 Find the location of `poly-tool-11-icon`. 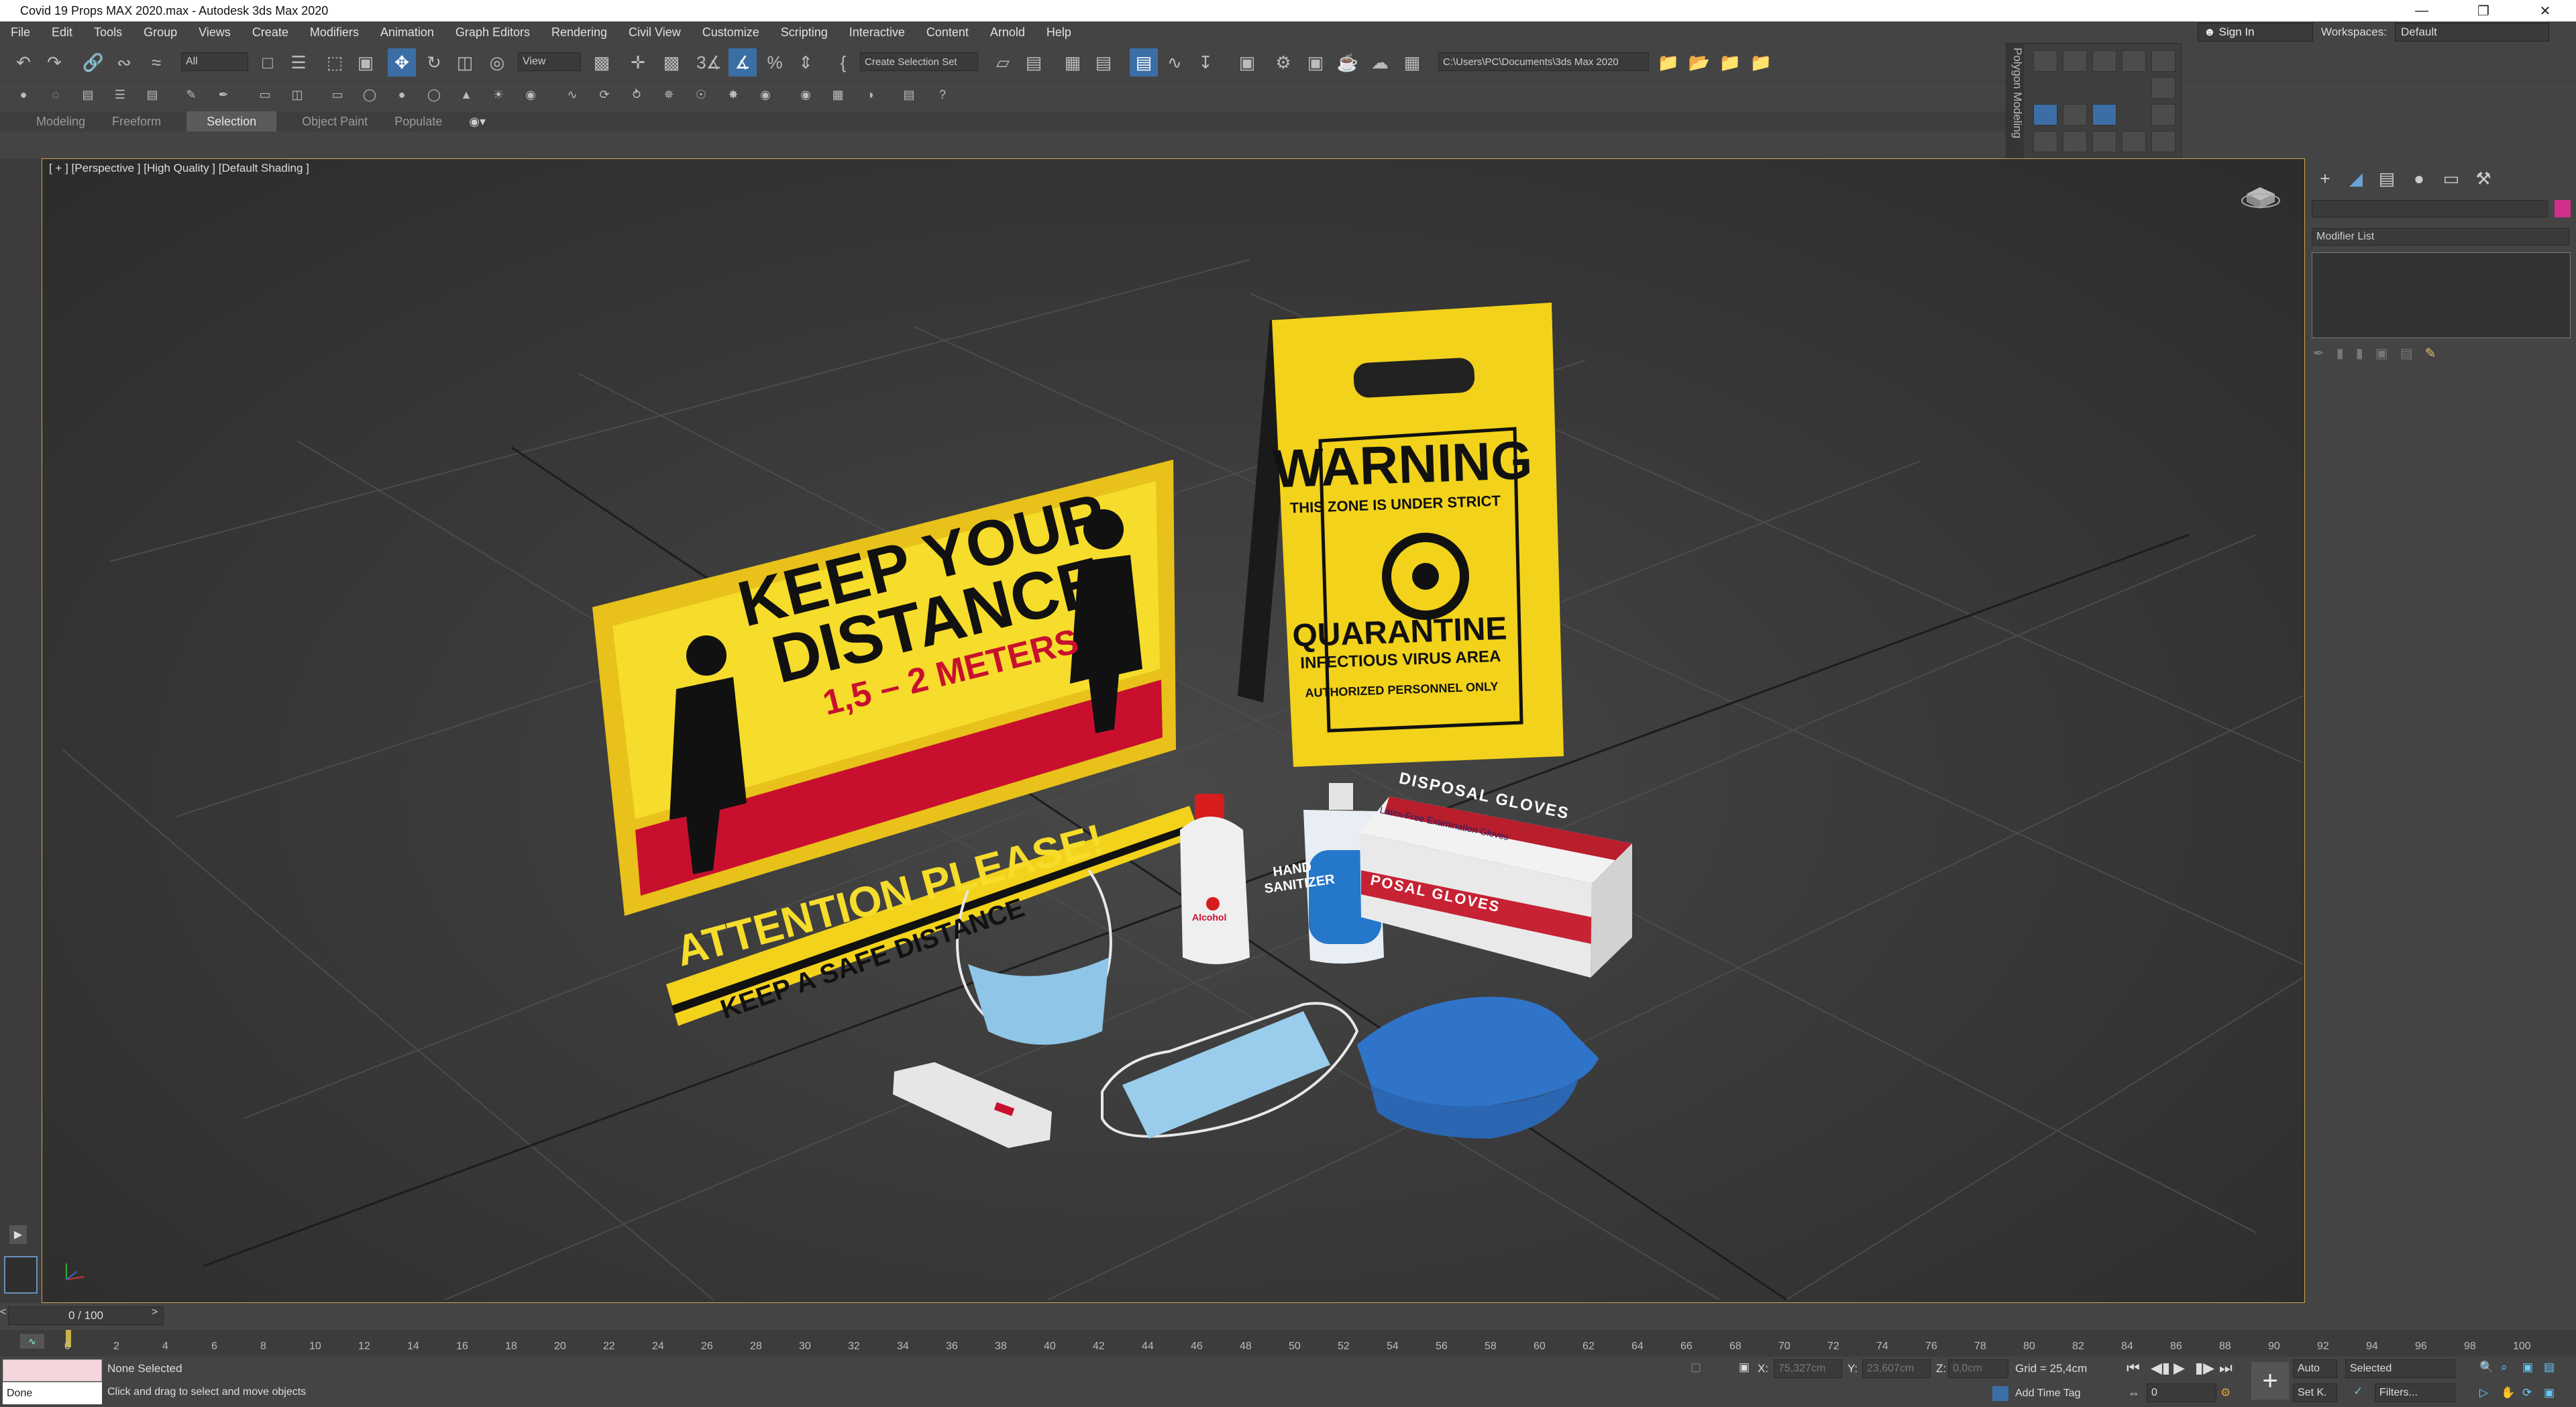

poly-tool-11-icon is located at coordinates (2134, 141).